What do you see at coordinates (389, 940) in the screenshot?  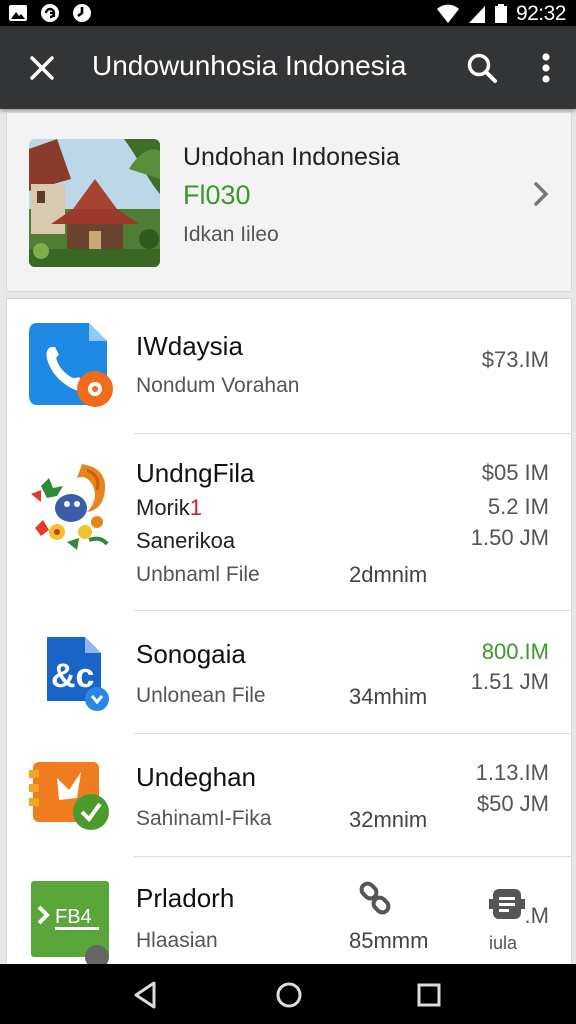 I see `item-time: 85mmm` at bounding box center [389, 940].